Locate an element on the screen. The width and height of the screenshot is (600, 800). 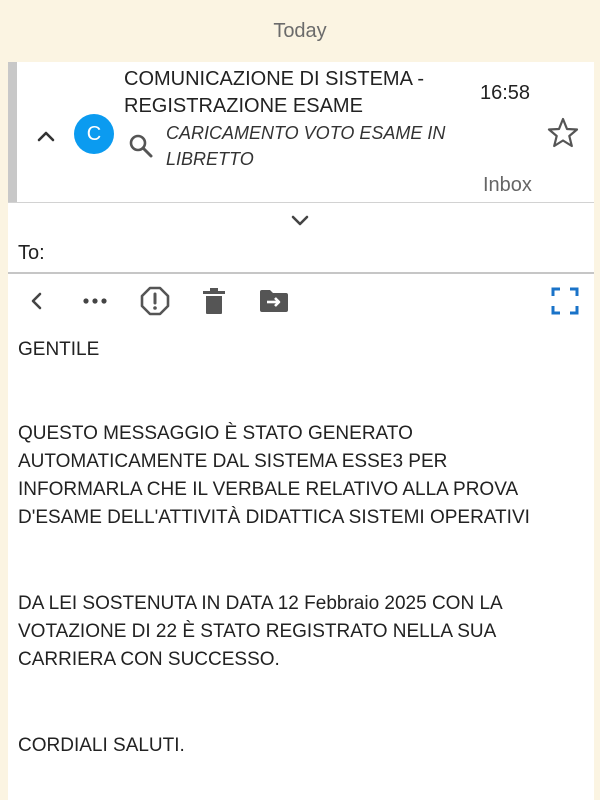
collapse-button is located at coordinates (46, 136).